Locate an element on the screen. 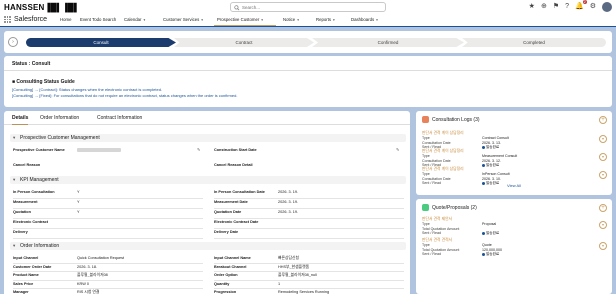 This screenshot has height=294, width=616. record-field-label: Sent / Read is located at coordinates (431, 233).